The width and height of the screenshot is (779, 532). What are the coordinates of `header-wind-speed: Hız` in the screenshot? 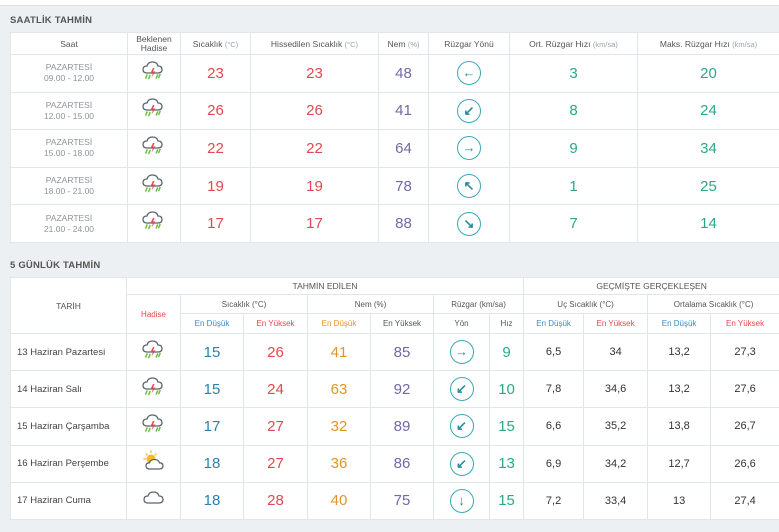 It's located at (506, 323).